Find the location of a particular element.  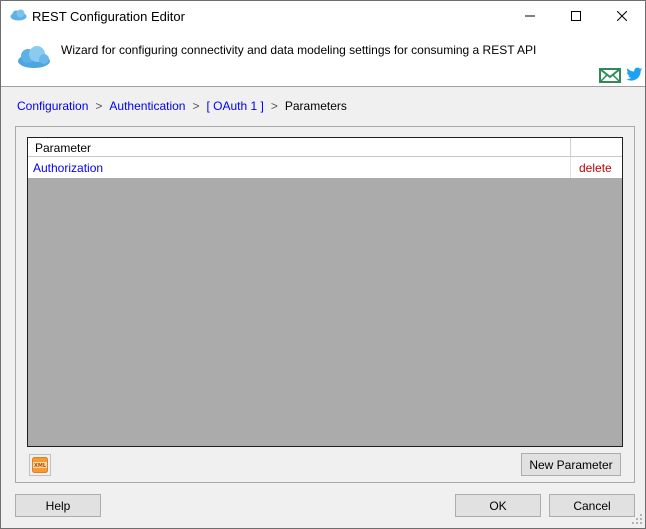

mail-icon is located at coordinates (610, 75).